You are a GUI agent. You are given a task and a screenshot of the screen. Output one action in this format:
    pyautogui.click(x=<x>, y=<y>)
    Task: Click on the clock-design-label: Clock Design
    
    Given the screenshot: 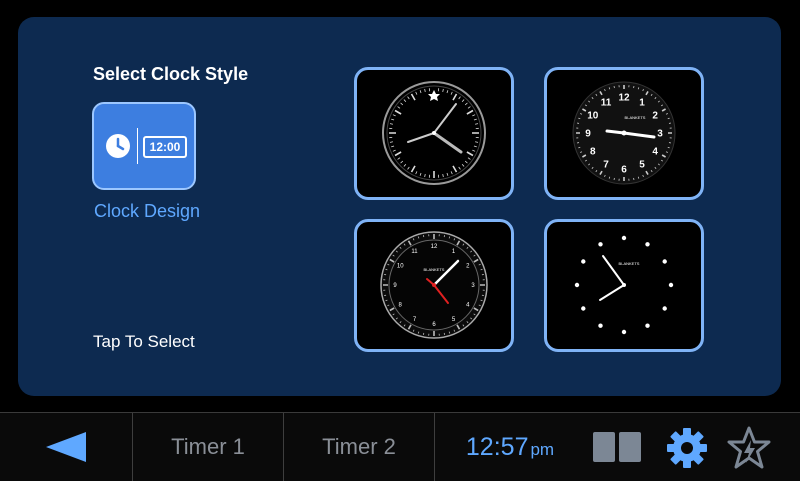 What is the action you would take?
    pyautogui.click(x=147, y=211)
    